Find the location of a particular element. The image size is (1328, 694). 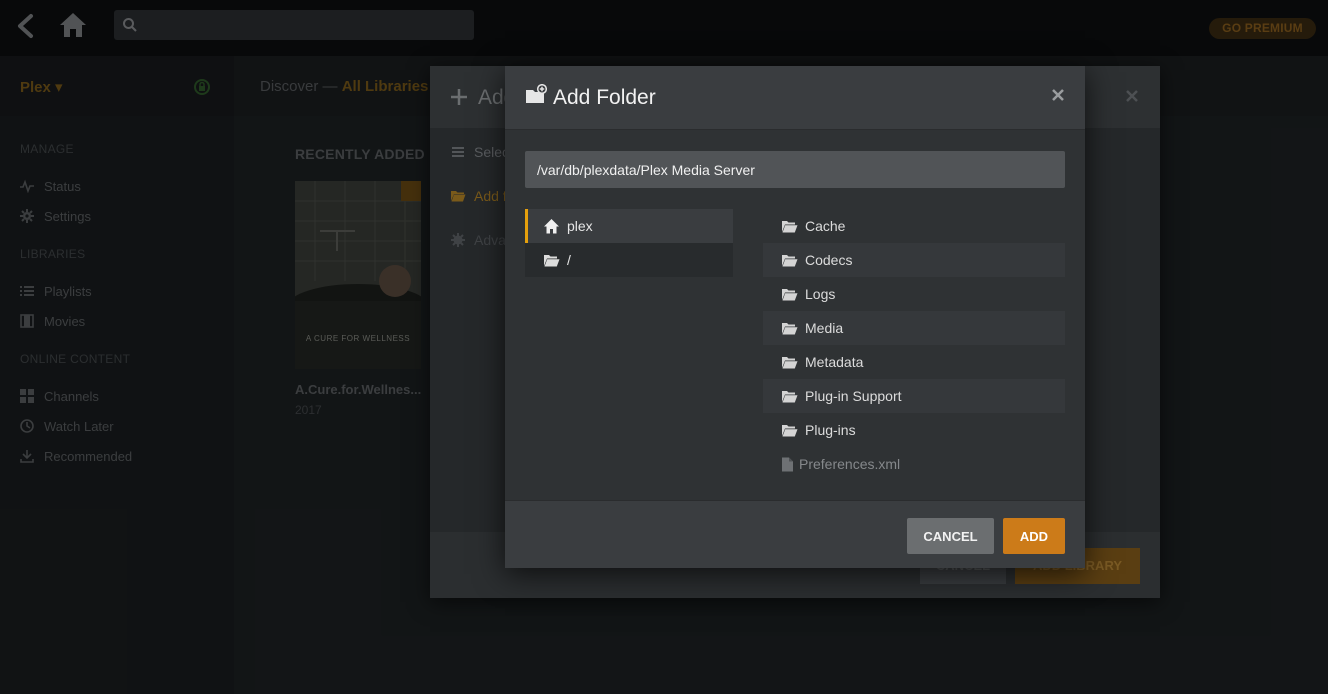

step-label: Selec is located at coordinates (492, 152).